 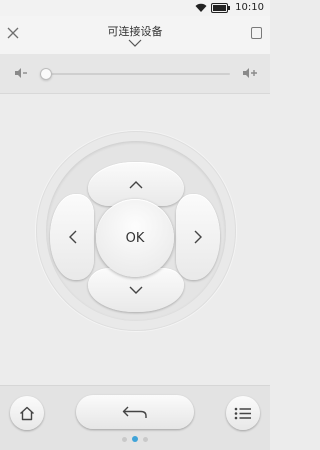 I want to click on ok-button: OK, so click(x=135, y=238).